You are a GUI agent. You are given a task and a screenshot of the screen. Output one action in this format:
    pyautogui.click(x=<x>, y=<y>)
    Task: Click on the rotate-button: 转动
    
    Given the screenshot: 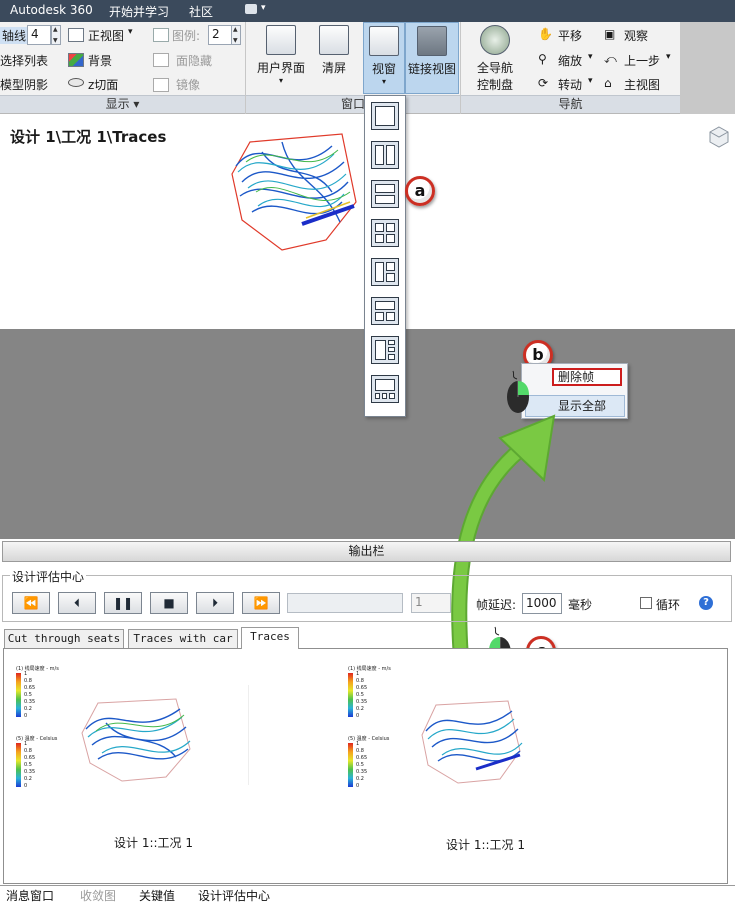 What is the action you would take?
    pyautogui.click(x=570, y=84)
    